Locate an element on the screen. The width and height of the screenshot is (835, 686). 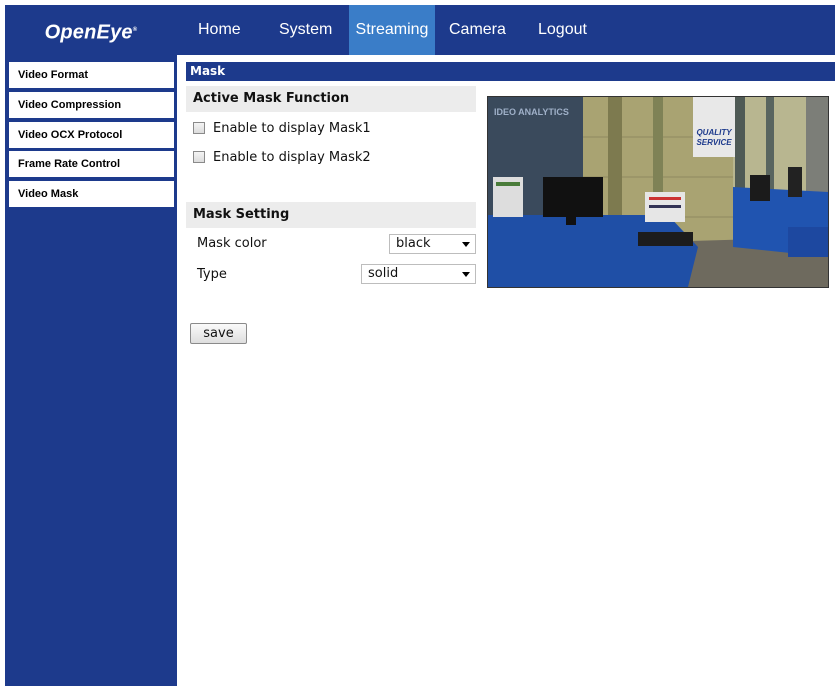
mask1-checkbox is located at coordinates (199, 128).